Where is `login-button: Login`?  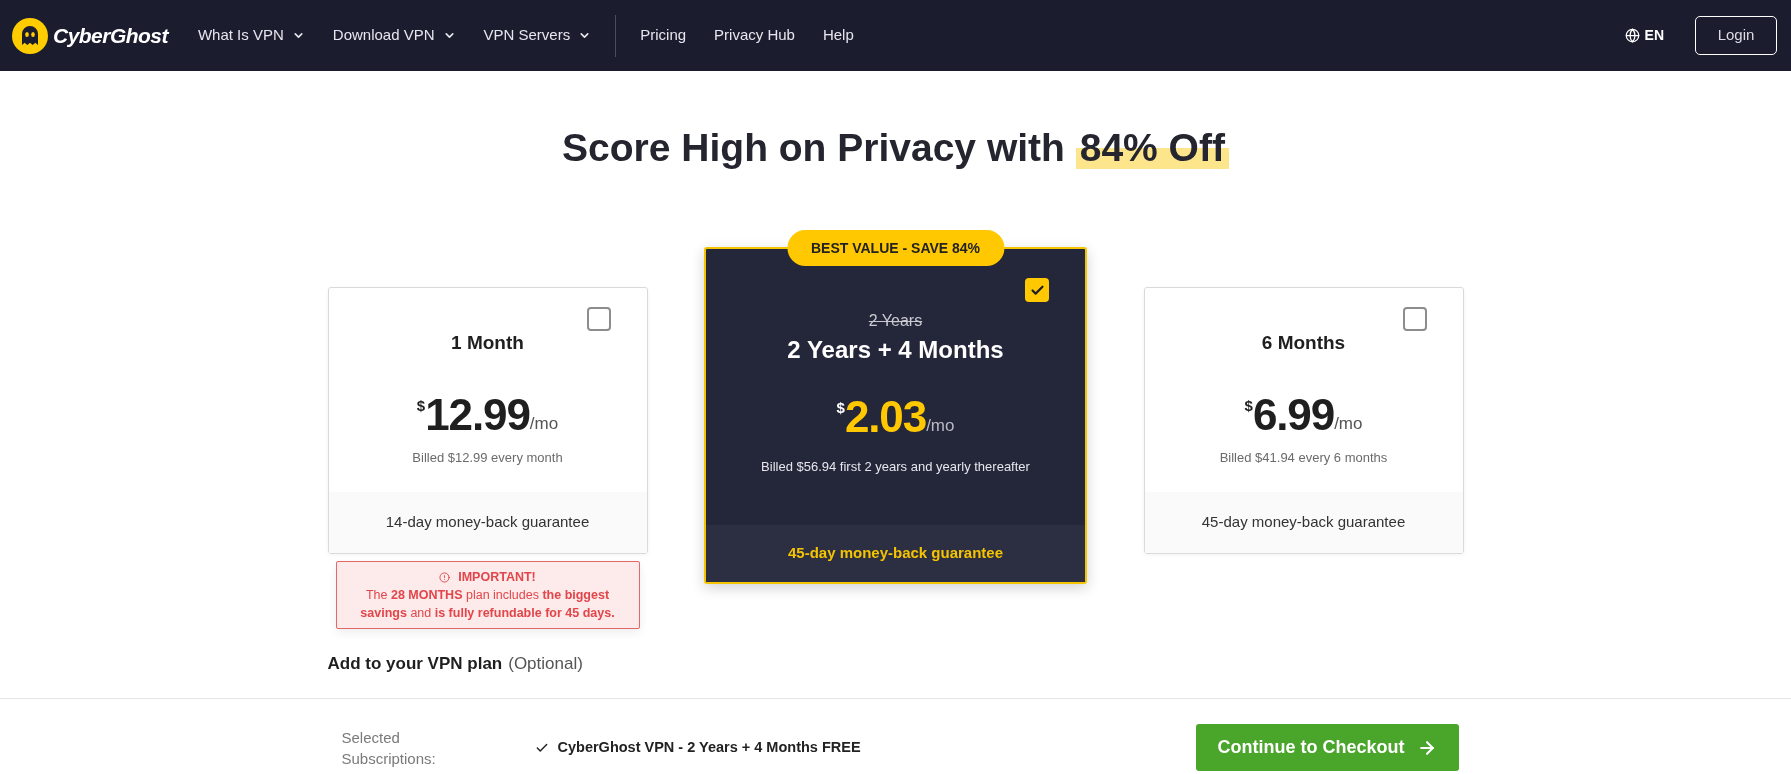
login-button: Login is located at coordinates (1736, 35).